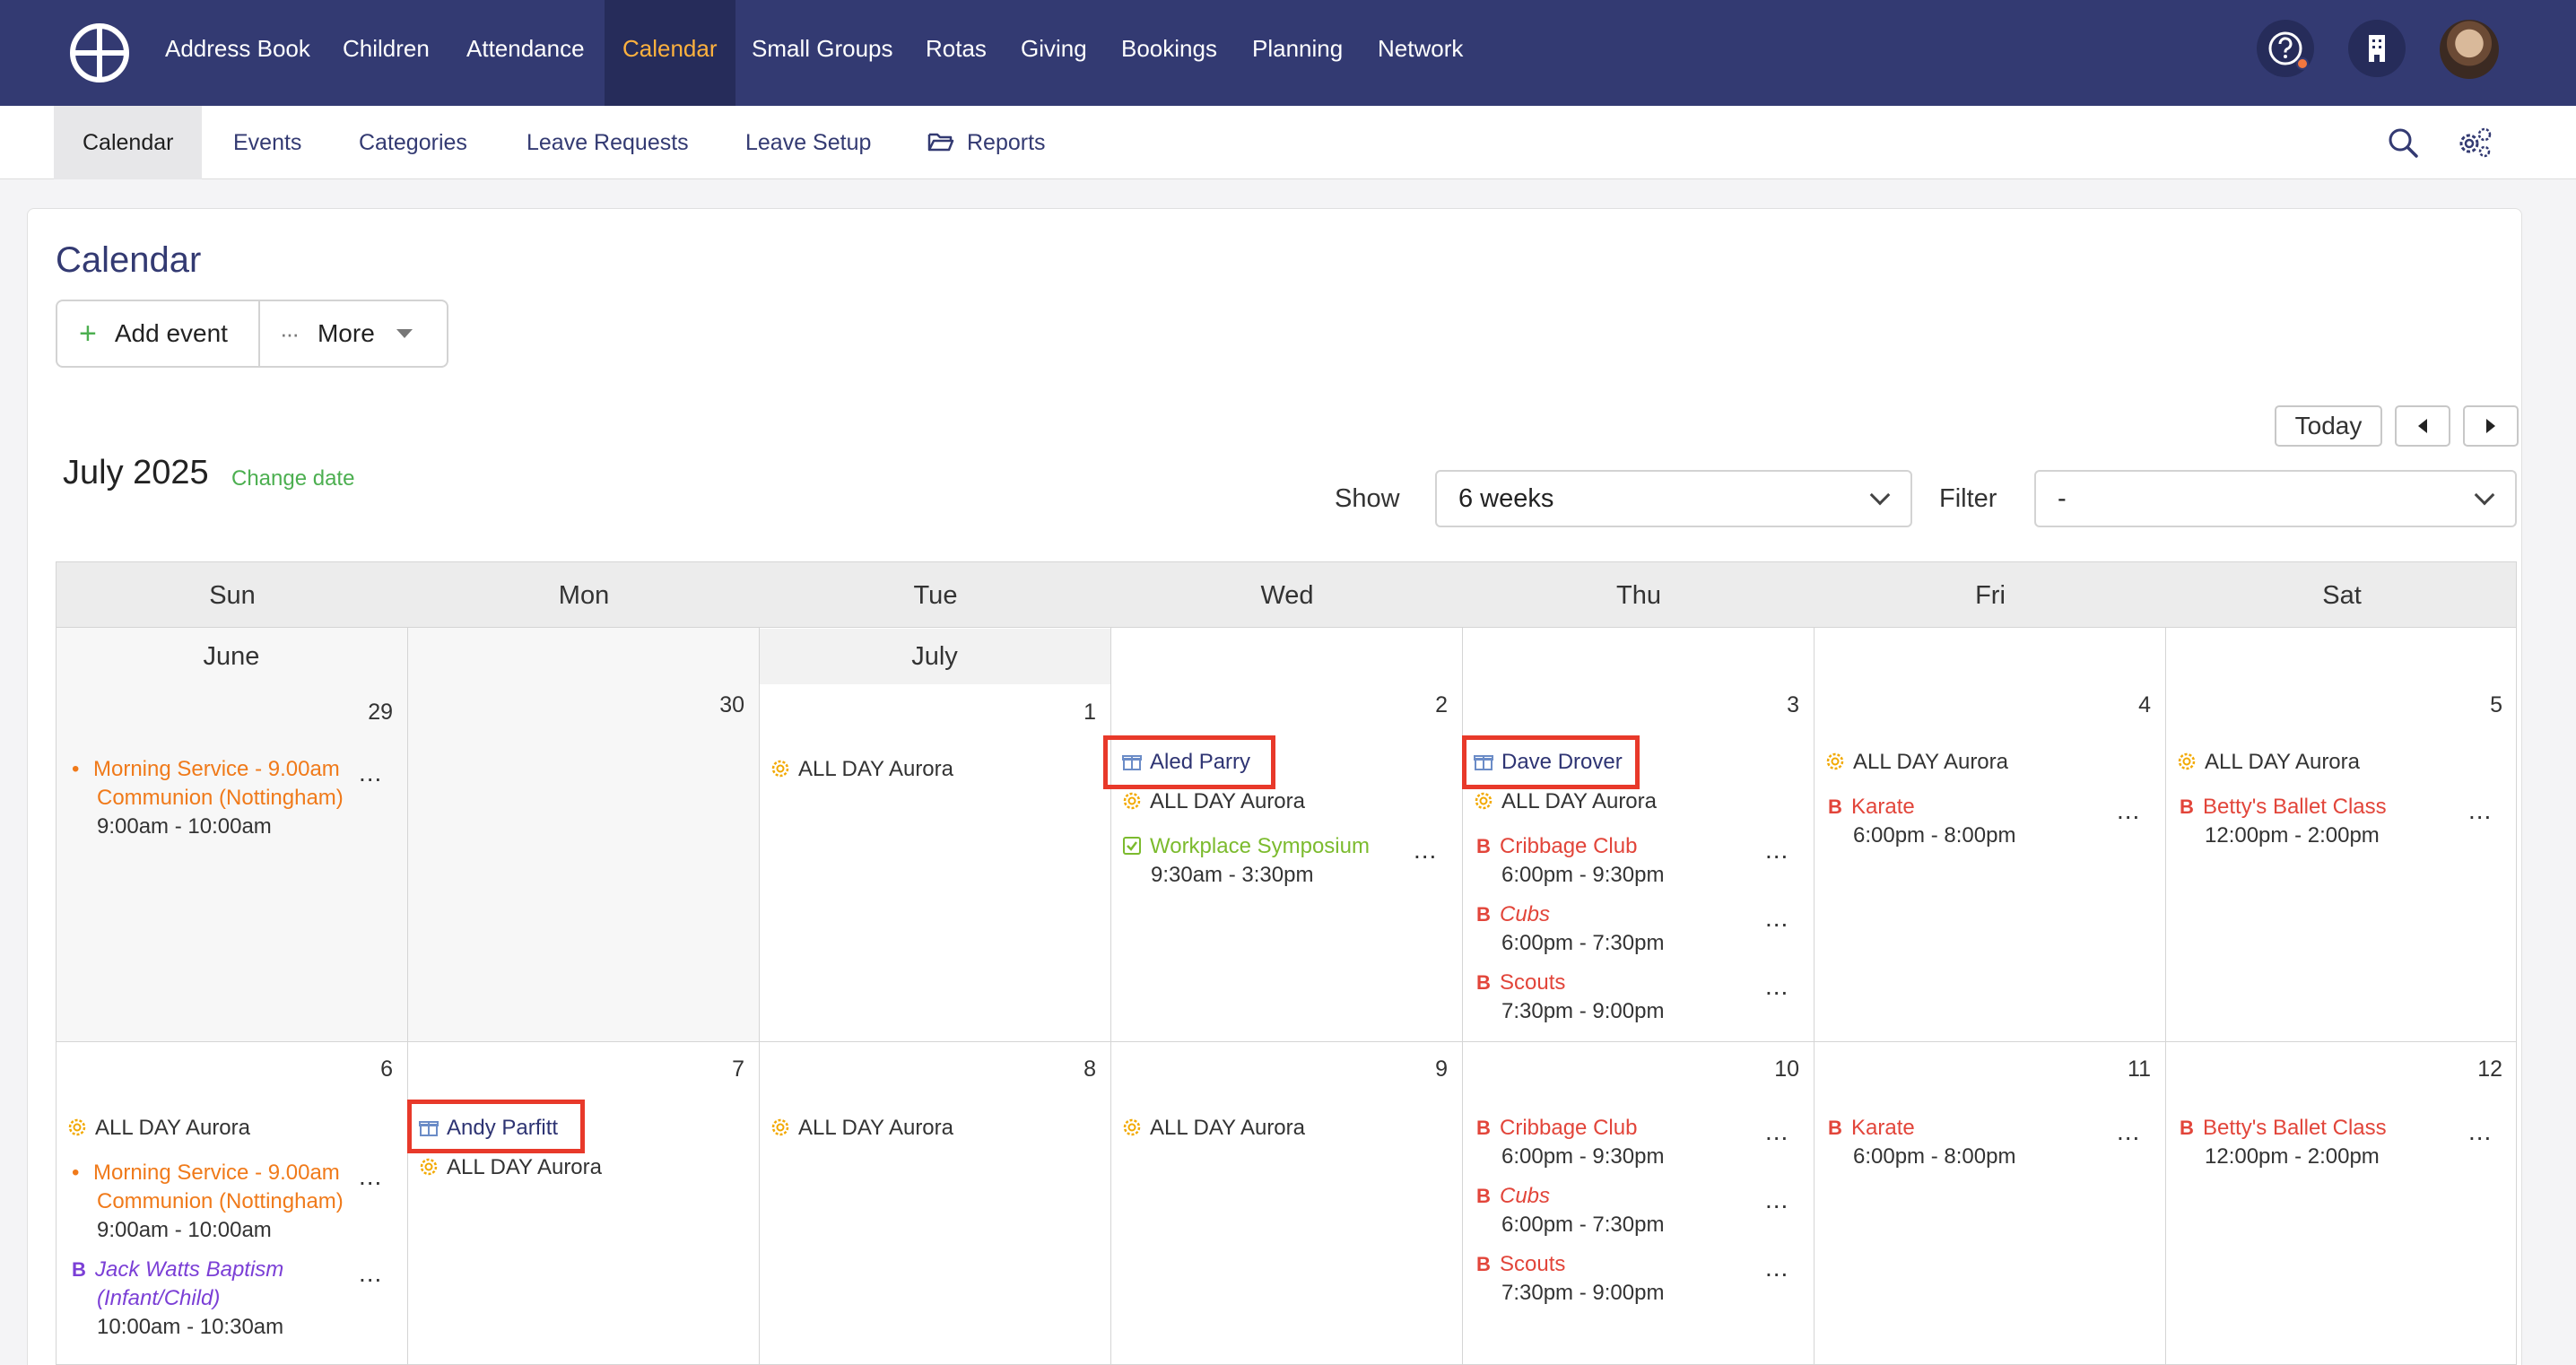 This screenshot has width=2576, height=1365. I want to click on gears-icon, so click(2475, 142).